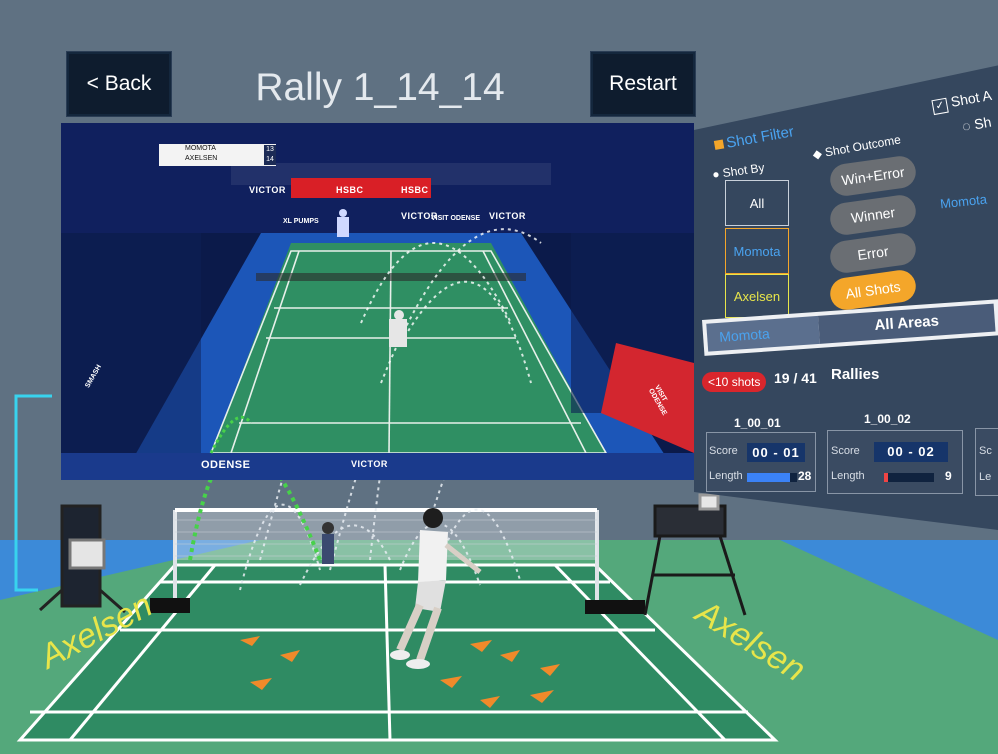 The image size is (998, 754). What do you see at coordinates (963, 201) in the screenshot?
I see `side-player-label: Momota` at bounding box center [963, 201].